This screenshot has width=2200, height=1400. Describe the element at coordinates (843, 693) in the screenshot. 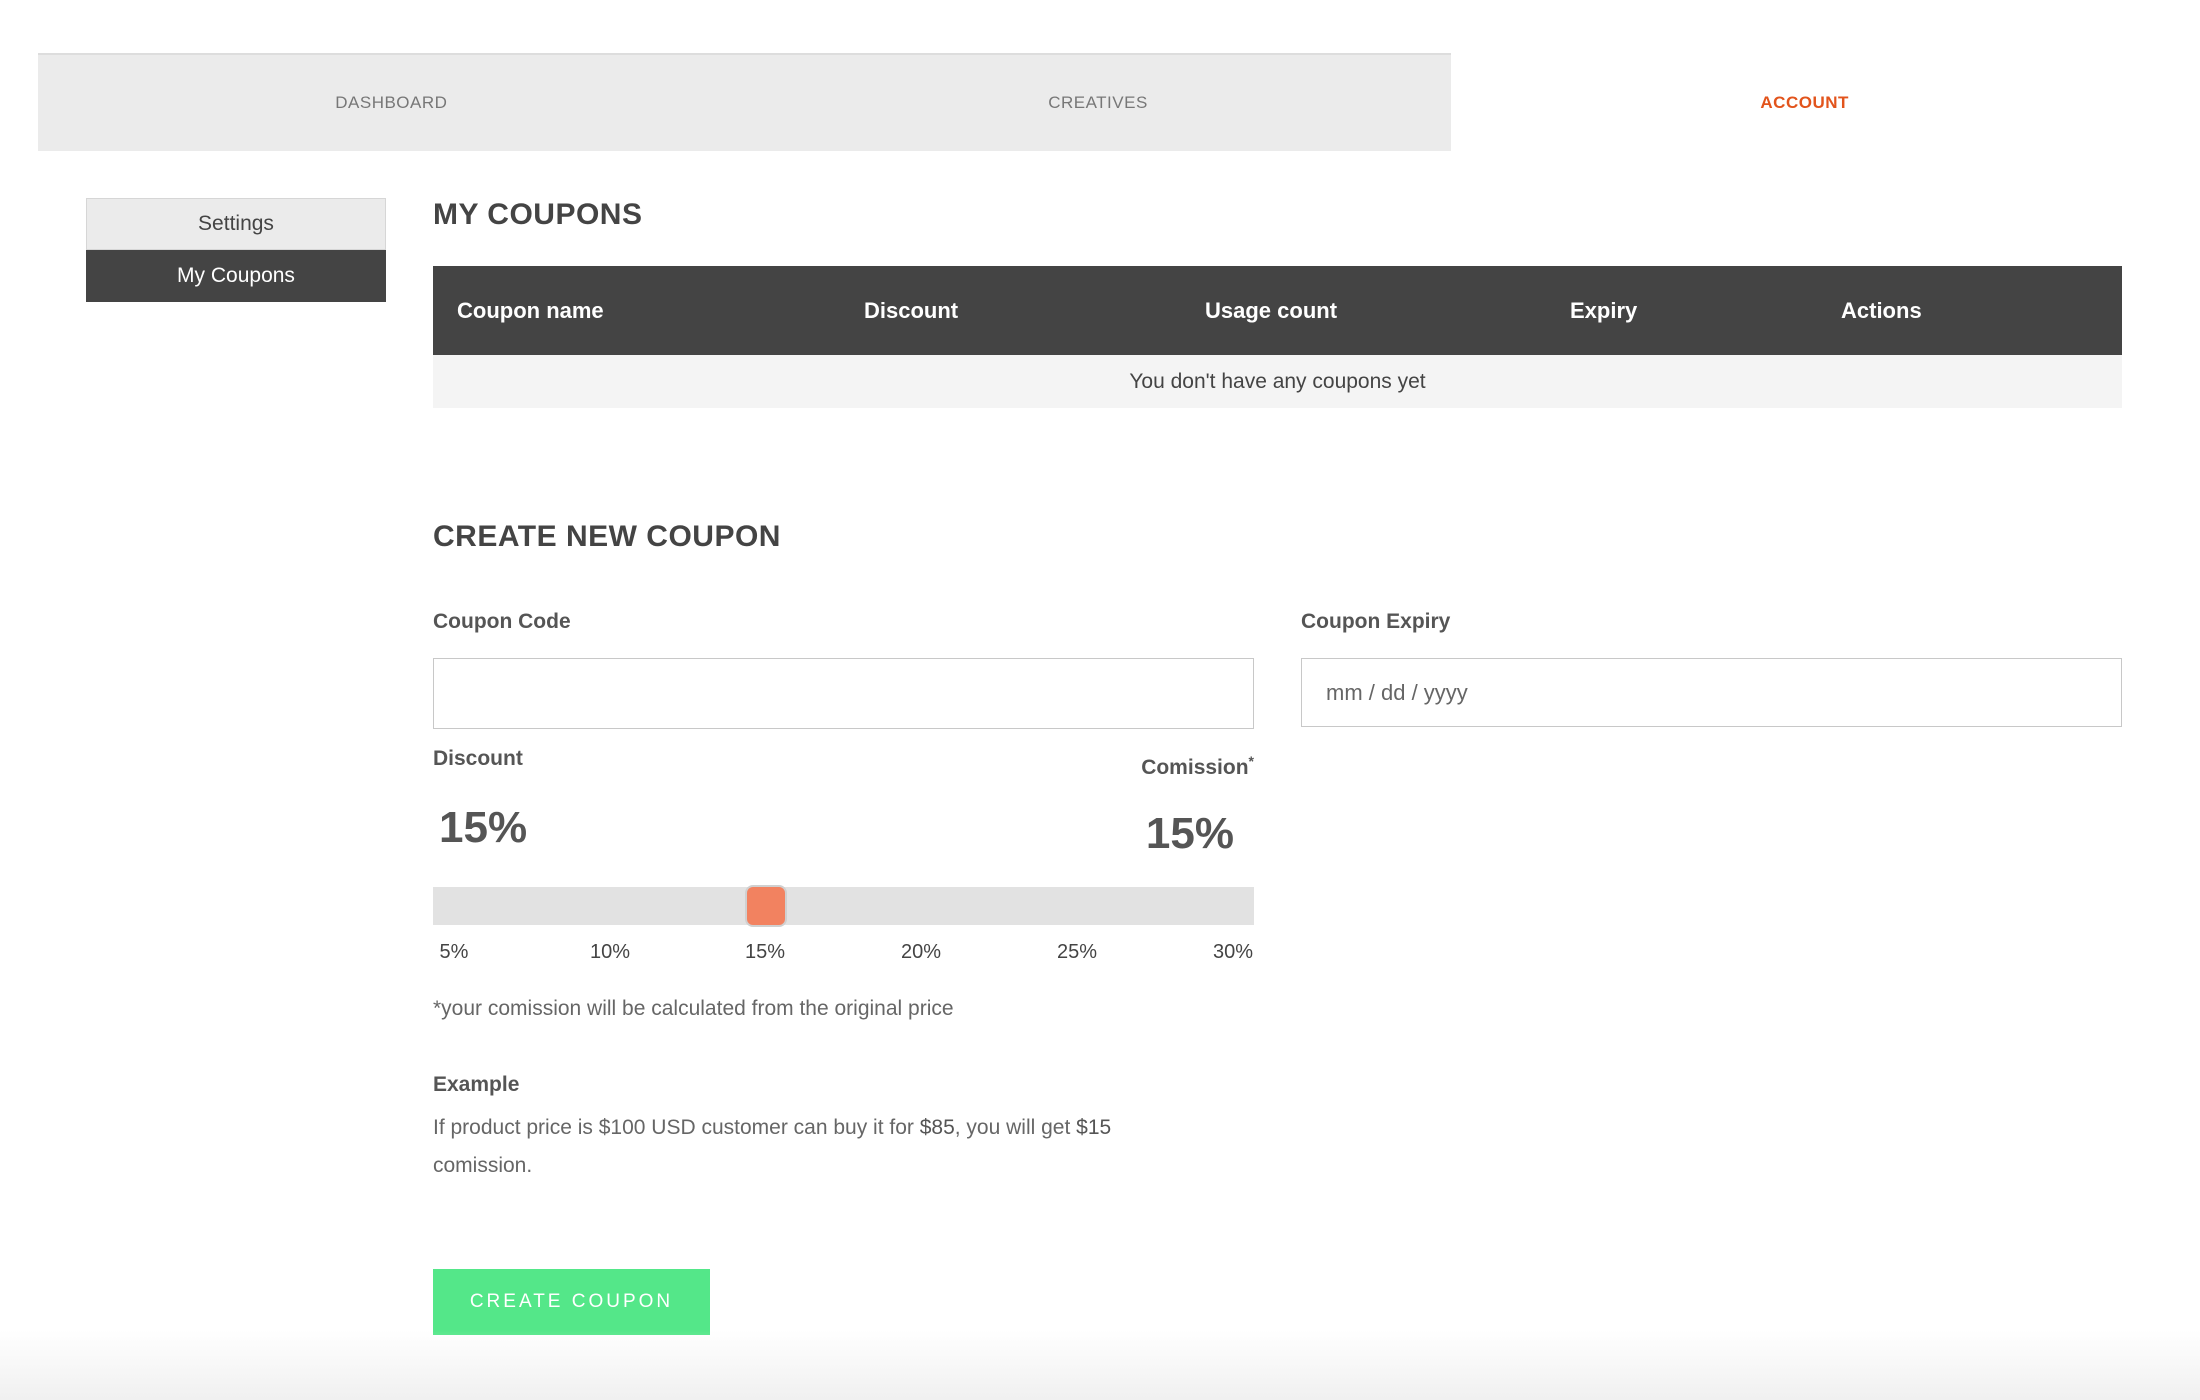

I see `coupon-code-input` at that location.